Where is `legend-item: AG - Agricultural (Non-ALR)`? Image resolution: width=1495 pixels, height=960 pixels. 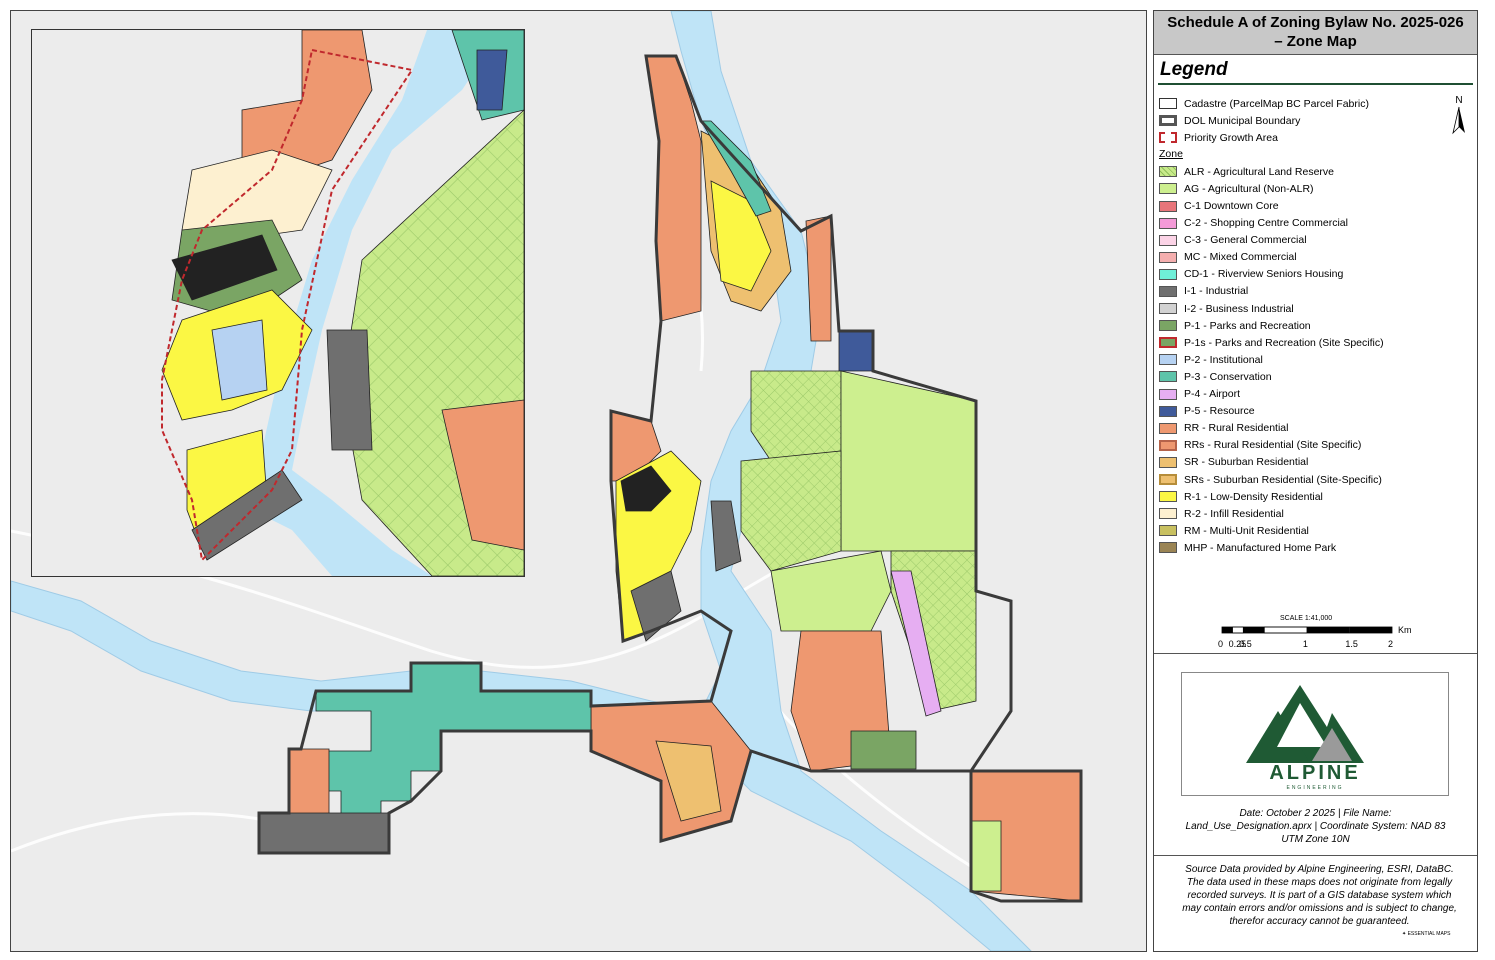
legend-item: AG - Agricultural (Non-ALR) is located at coordinates (1289, 188).